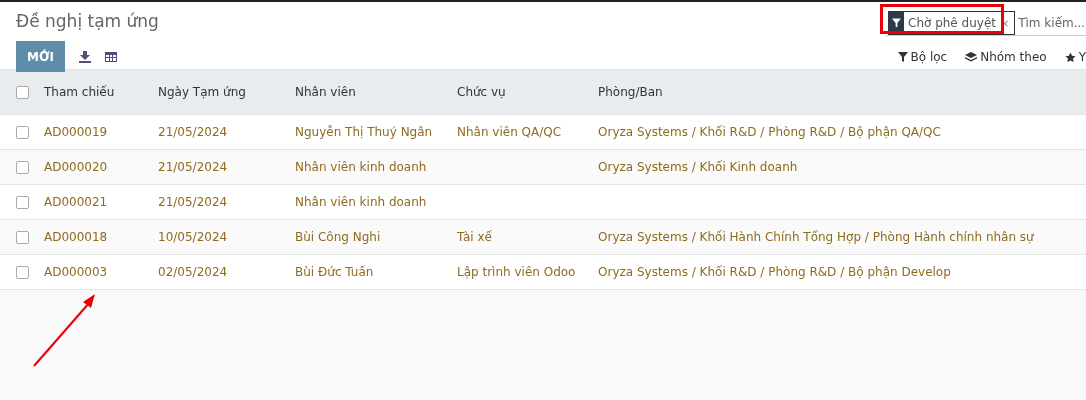 Image resolution: width=1086 pixels, height=400 pixels. What do you see at coordinates (922, 57) in the screenshot?
I see `search-option-button: Bộ lọc` at bounding box center [922, 57].